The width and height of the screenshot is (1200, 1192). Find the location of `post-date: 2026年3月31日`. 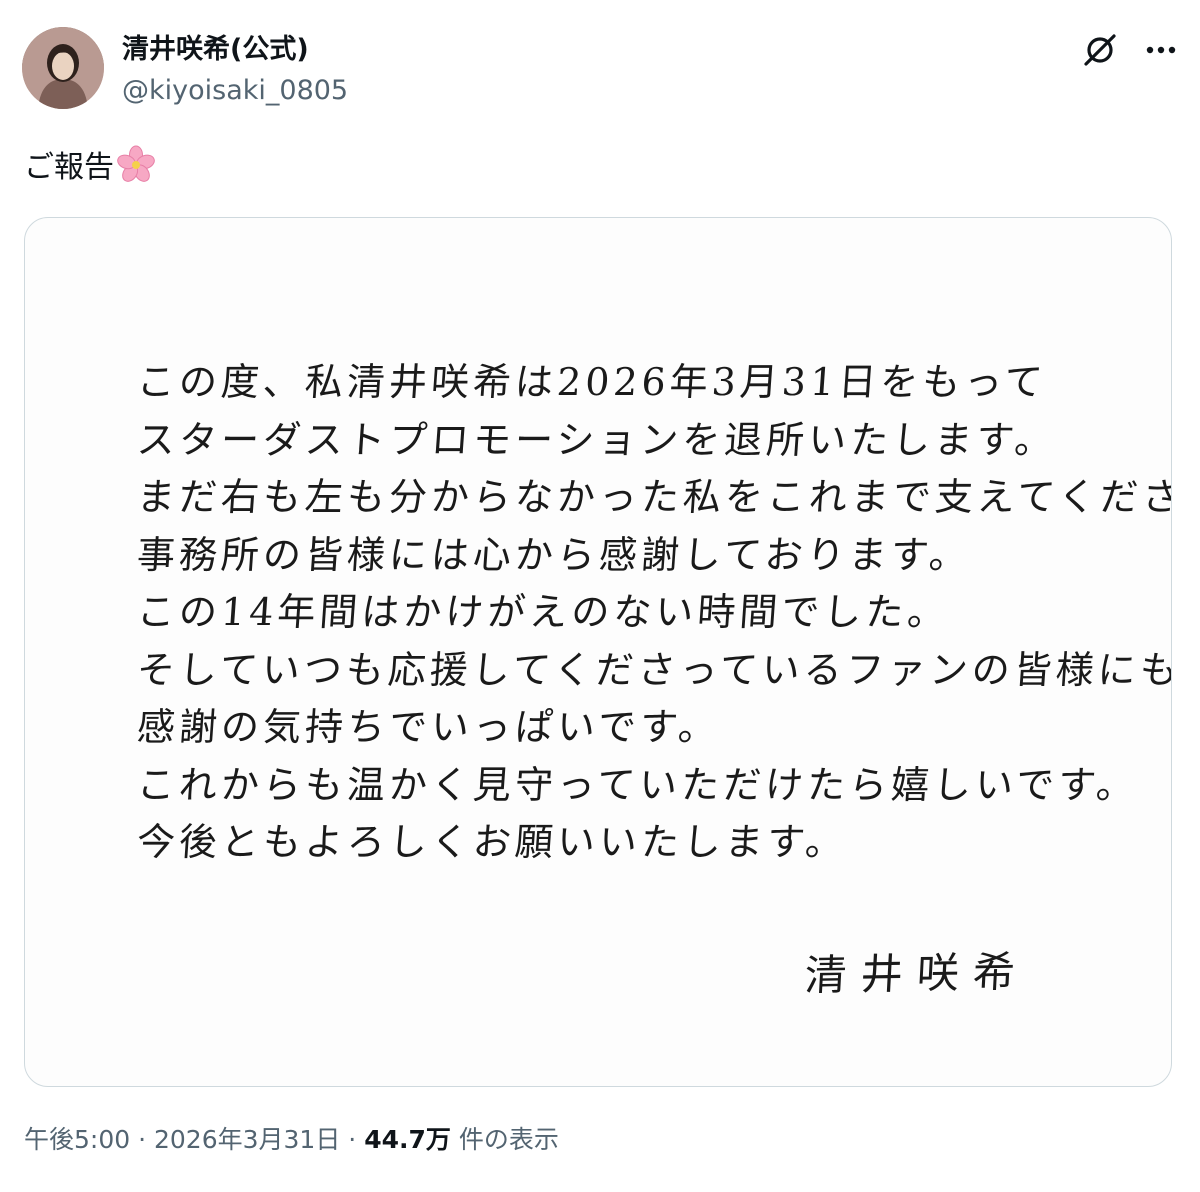

post-date: 2026年3月31日 is located at coordinates (247, 1139).